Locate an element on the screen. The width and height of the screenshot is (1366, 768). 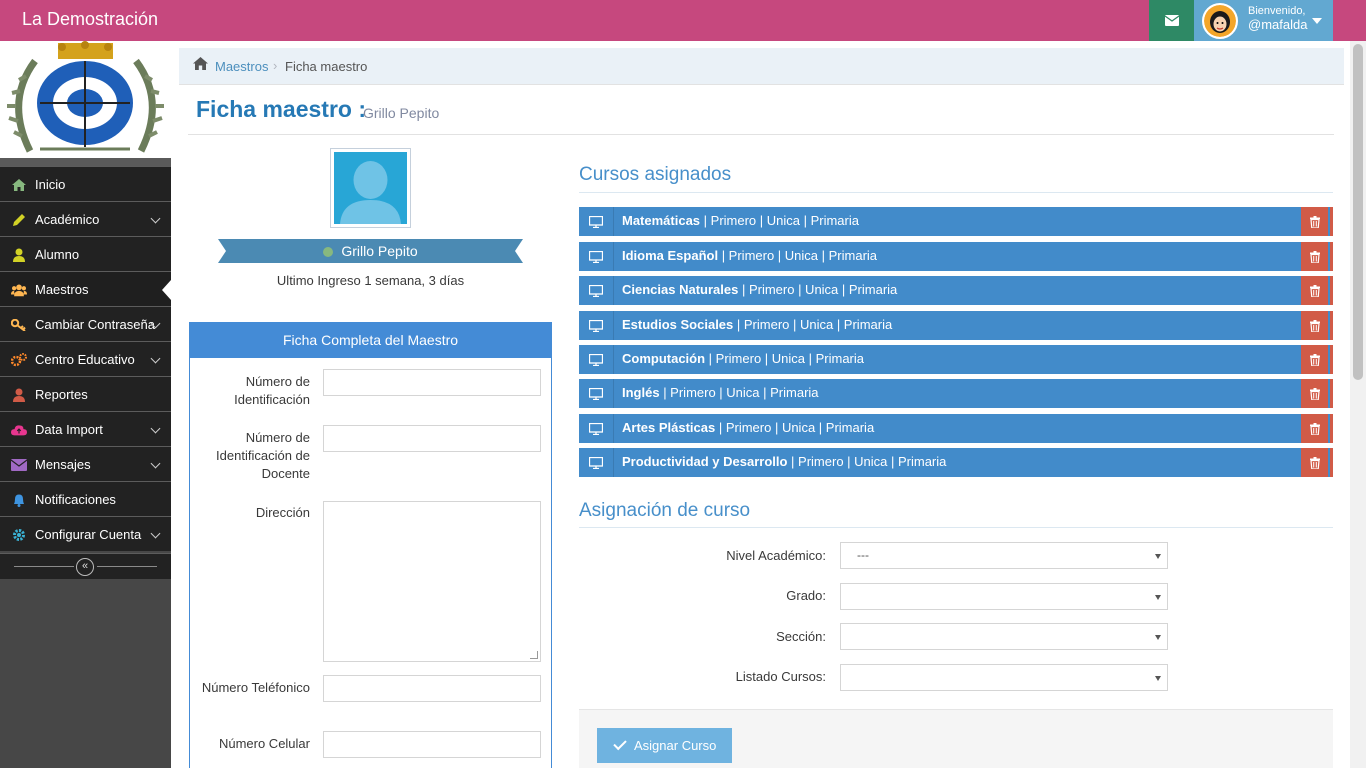
nivel-academico-select: --- is located at coordinates (1004, 555).